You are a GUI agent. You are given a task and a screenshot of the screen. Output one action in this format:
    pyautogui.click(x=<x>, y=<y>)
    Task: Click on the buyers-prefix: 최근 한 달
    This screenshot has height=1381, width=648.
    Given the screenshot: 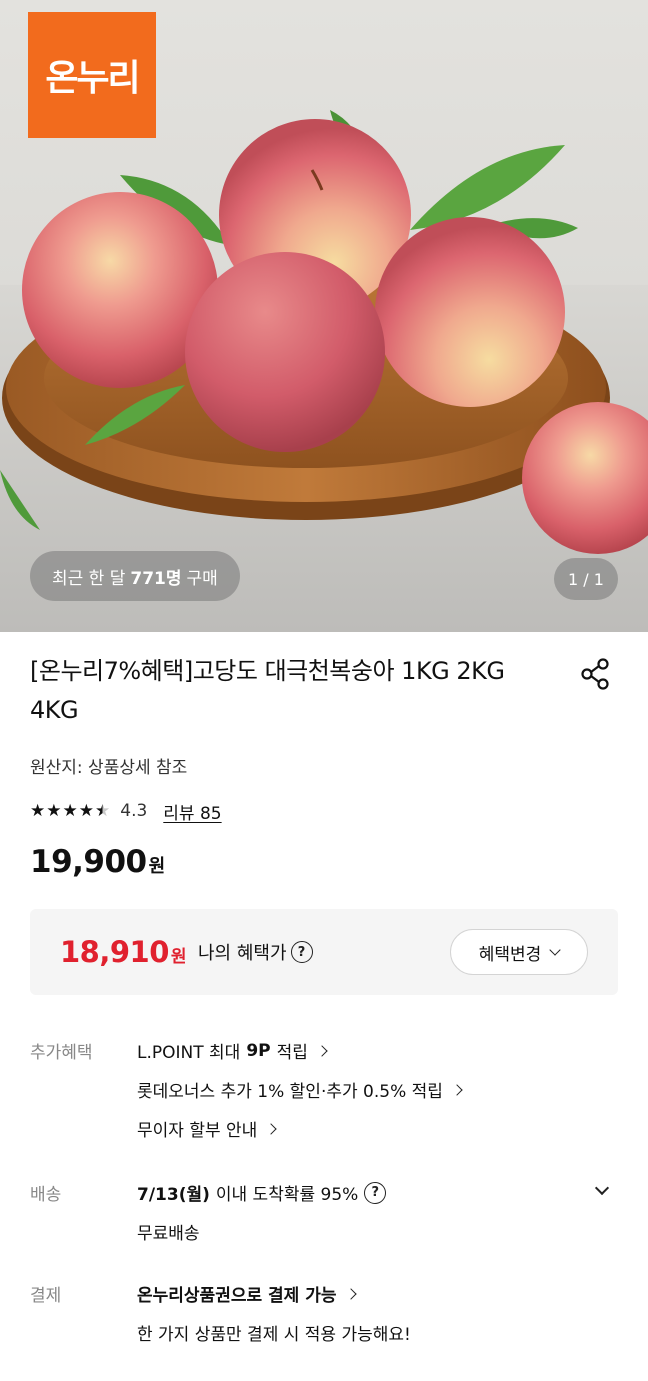 What is the action you would take?
    pyautogui.click(x=89, y=578)
    